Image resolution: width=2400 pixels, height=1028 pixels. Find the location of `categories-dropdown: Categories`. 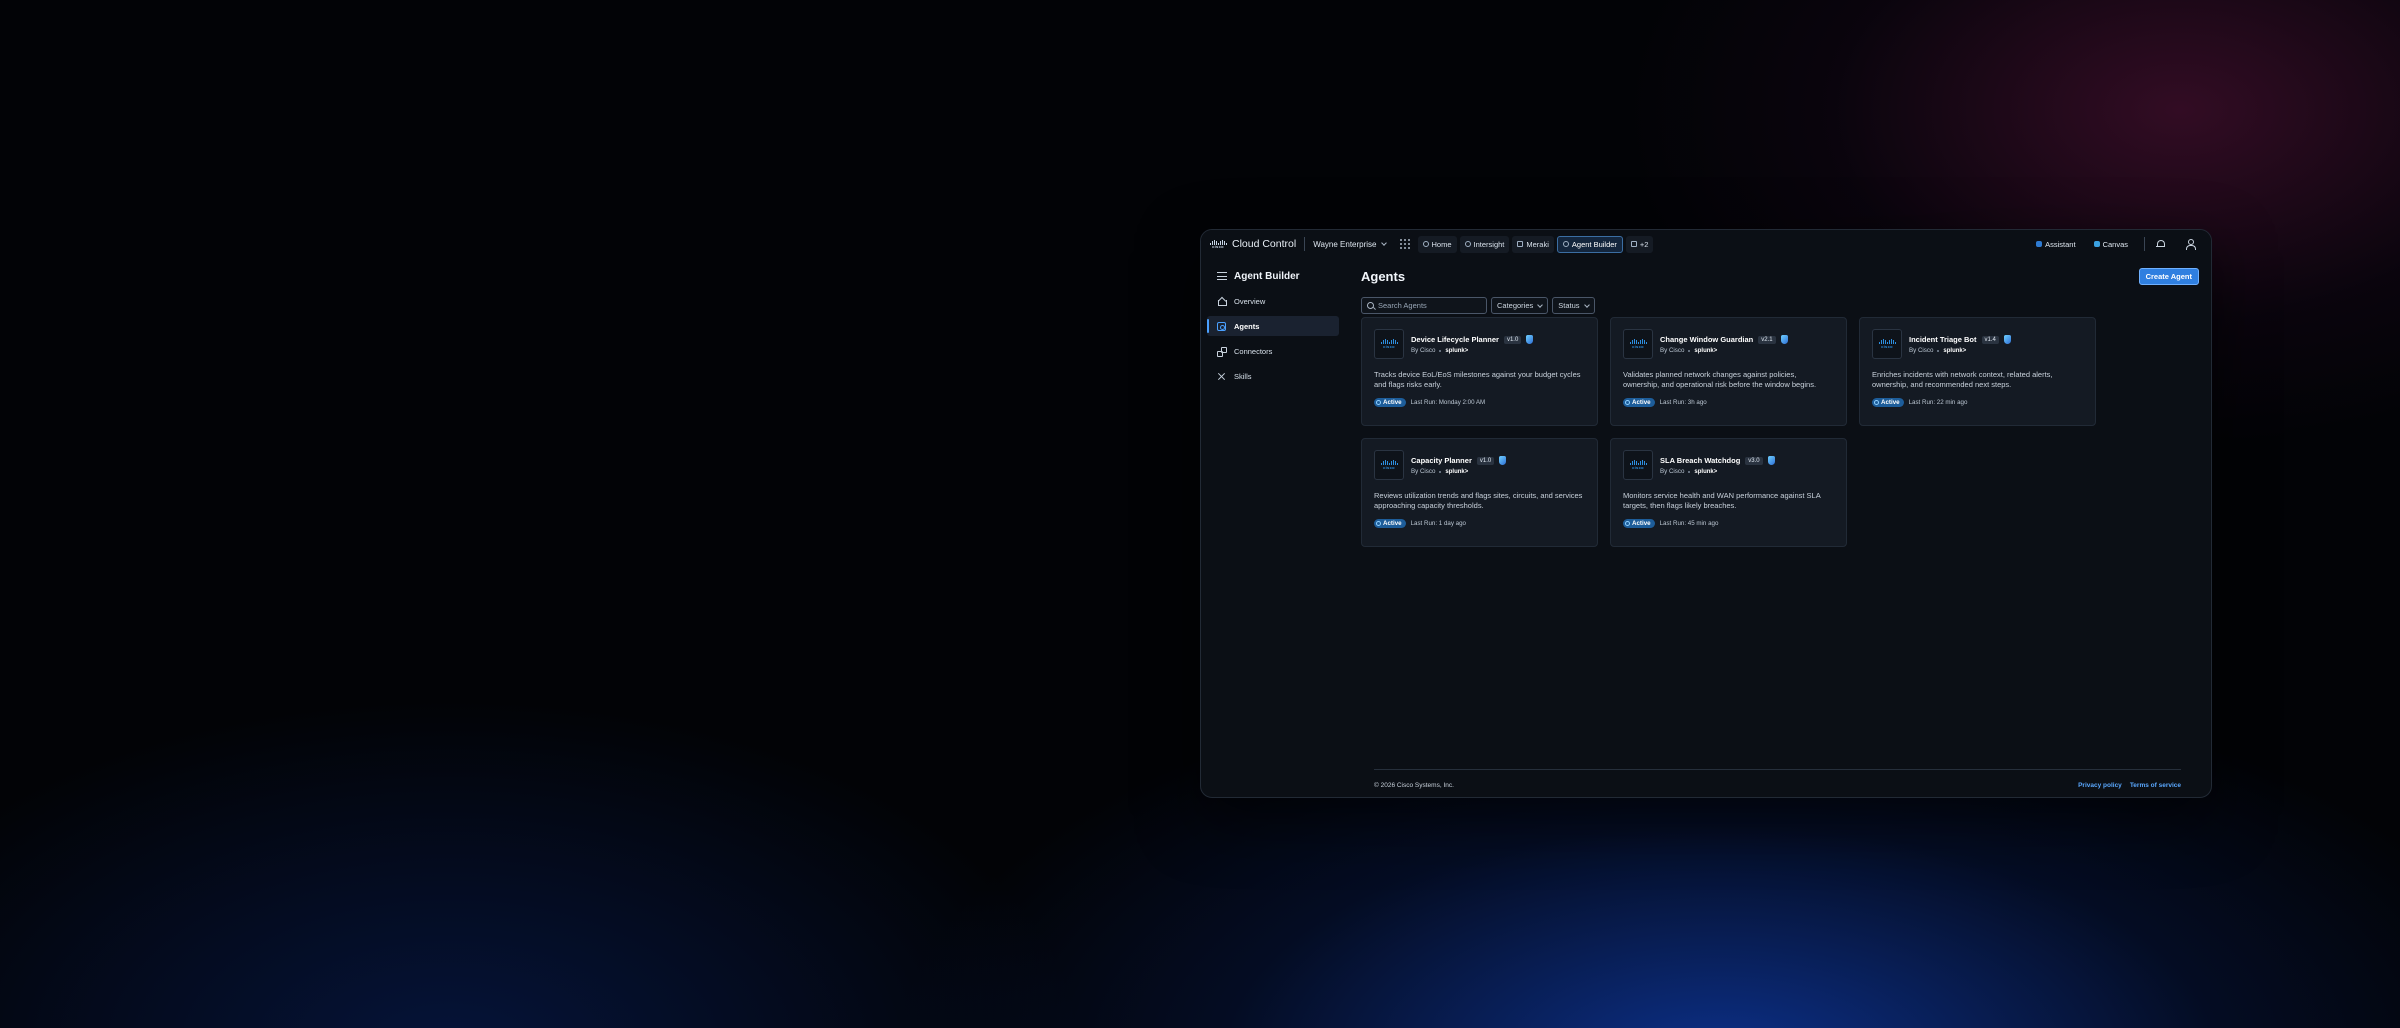

categories-dropdown: Categories is located at coordinates (1520, 305).